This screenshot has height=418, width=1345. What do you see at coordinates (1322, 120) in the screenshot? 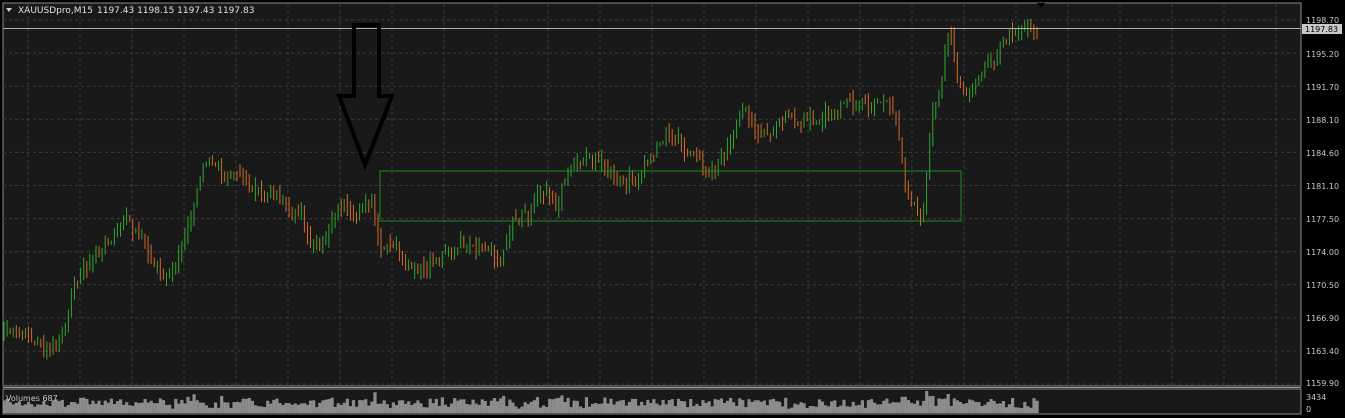
I see `price-tick: 1188.10` at bounding box center [1322, 120].